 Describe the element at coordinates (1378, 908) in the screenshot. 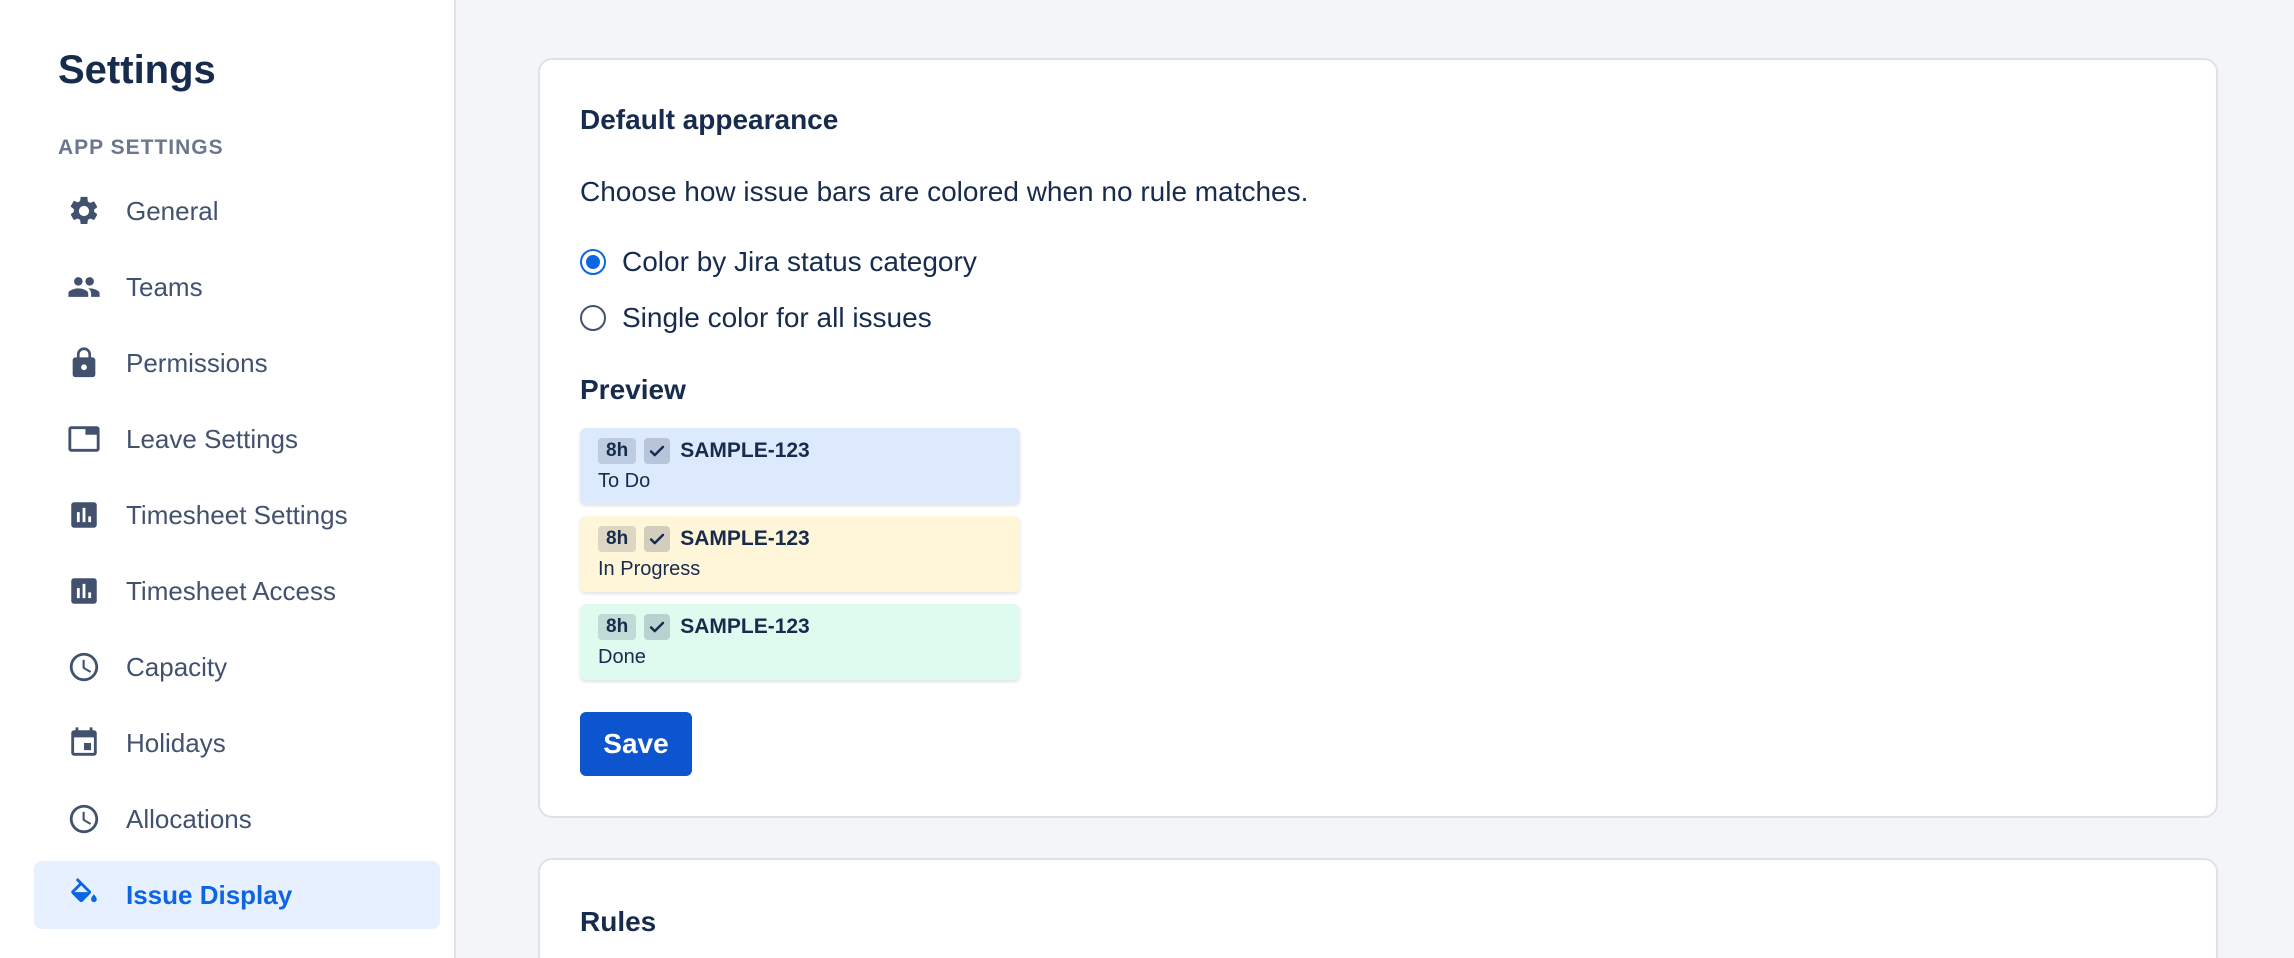

I see `rules-card: Rules` at that location.